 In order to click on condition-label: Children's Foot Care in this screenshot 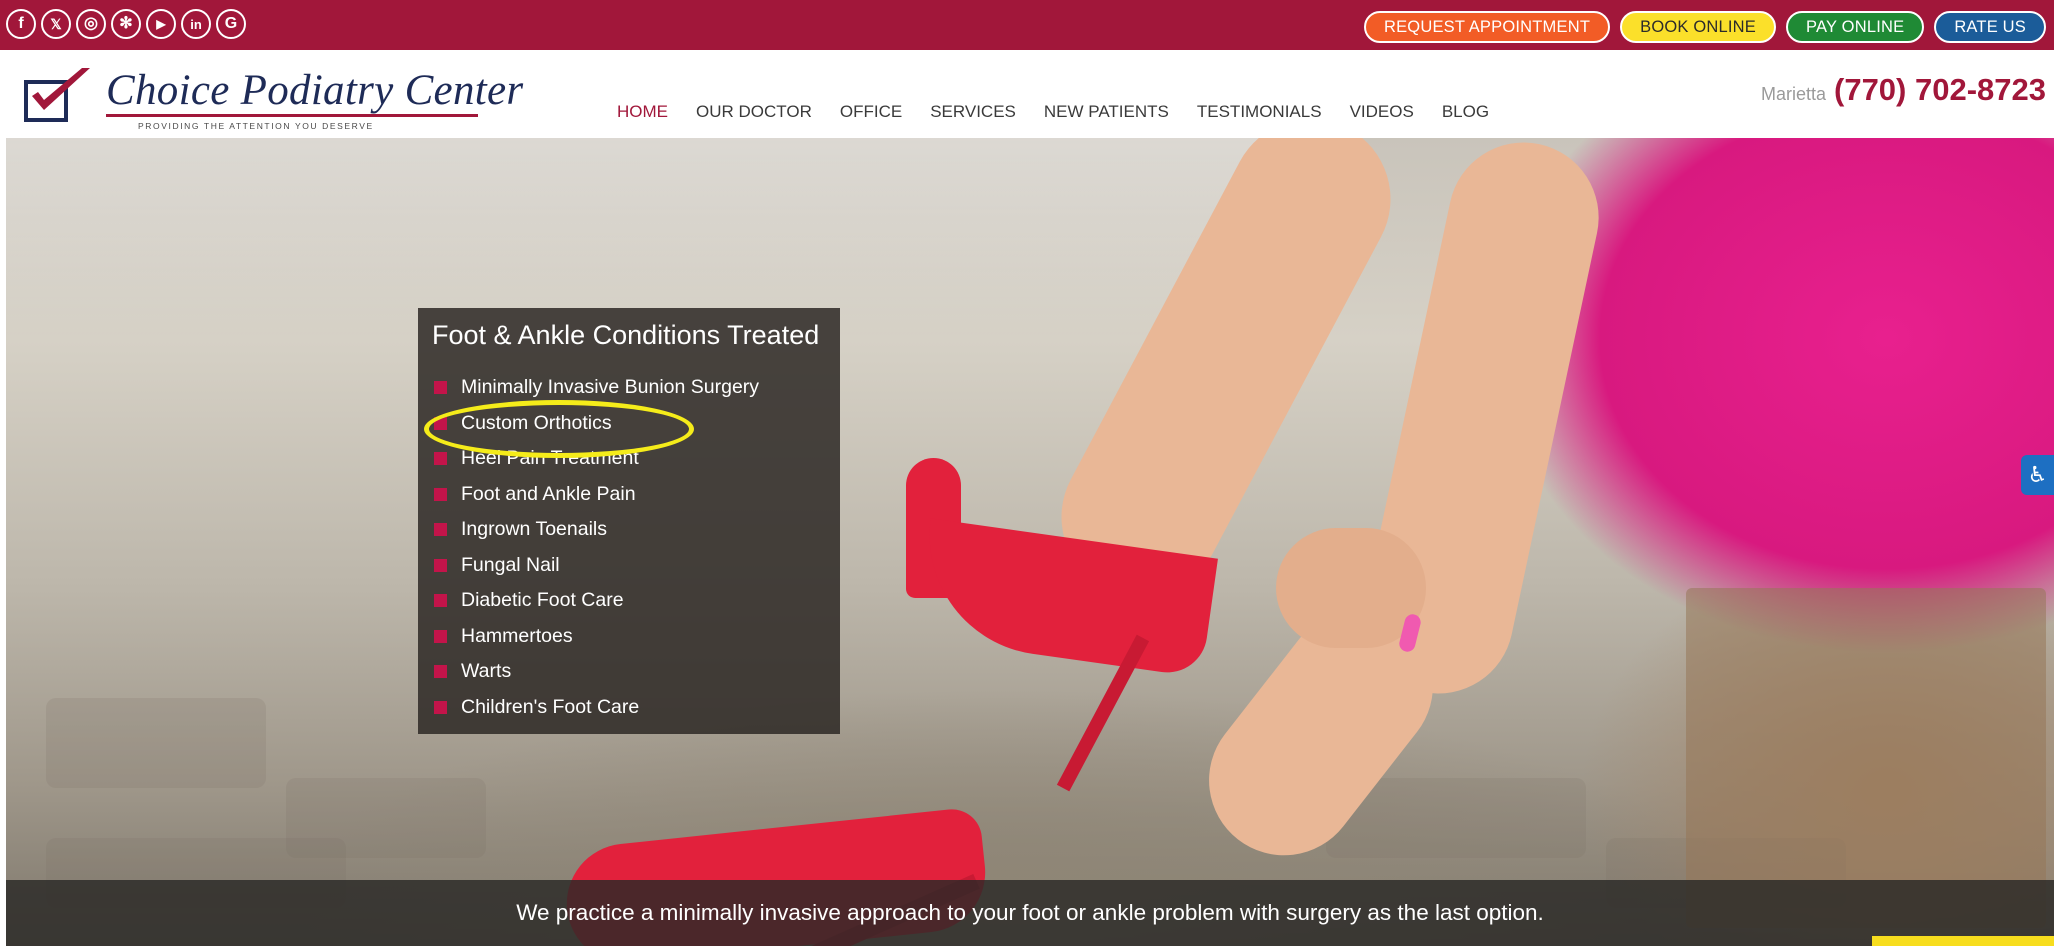, I will do `click(550, 706)`.